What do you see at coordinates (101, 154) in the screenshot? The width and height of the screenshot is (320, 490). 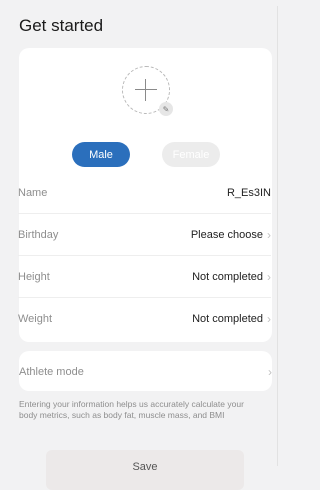 I see `gender-male-button: Male` at bounding box center [101, 154].